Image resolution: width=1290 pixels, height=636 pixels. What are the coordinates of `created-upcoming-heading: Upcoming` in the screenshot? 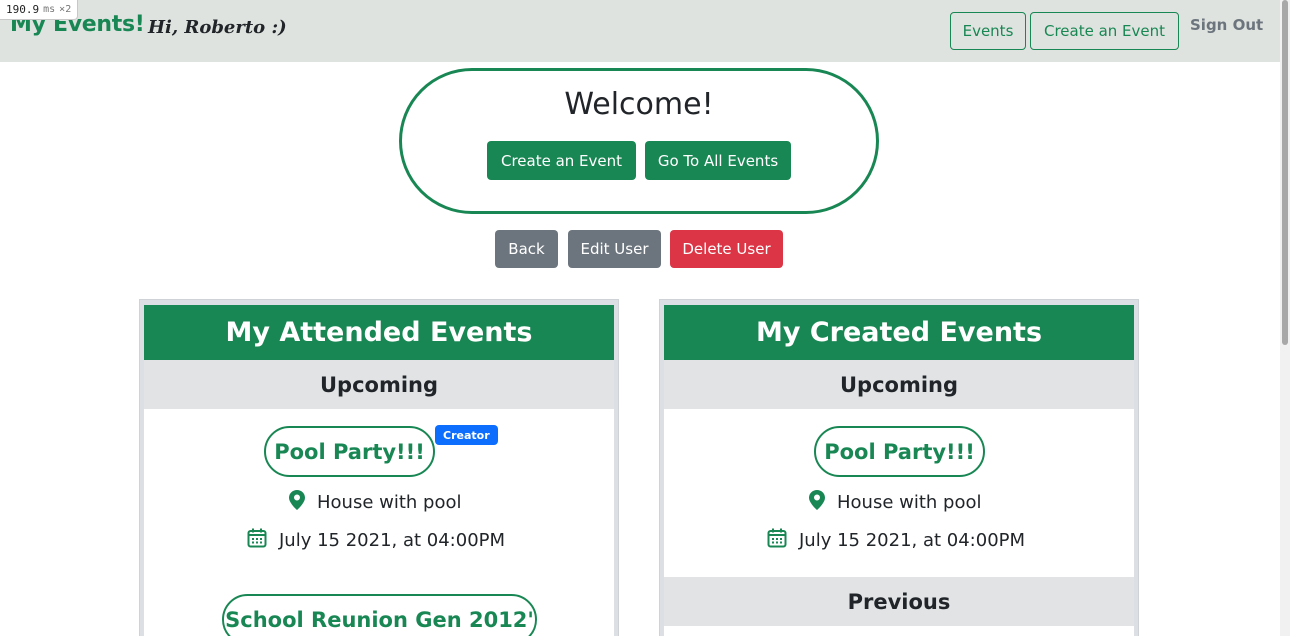 It's located at (899, 384).